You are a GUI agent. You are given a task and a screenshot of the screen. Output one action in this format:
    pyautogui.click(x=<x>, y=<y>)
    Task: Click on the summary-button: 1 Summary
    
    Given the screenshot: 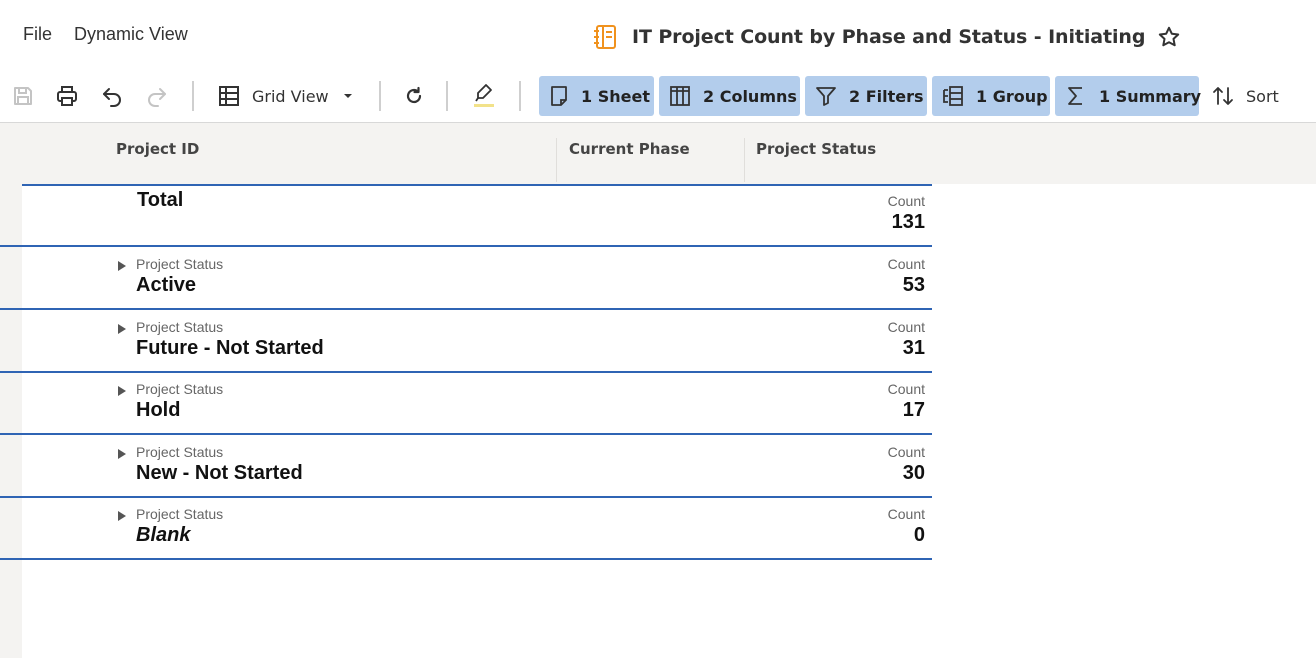 What is the action you would take?
    pyautogui.click(x=1128, y=96)
    